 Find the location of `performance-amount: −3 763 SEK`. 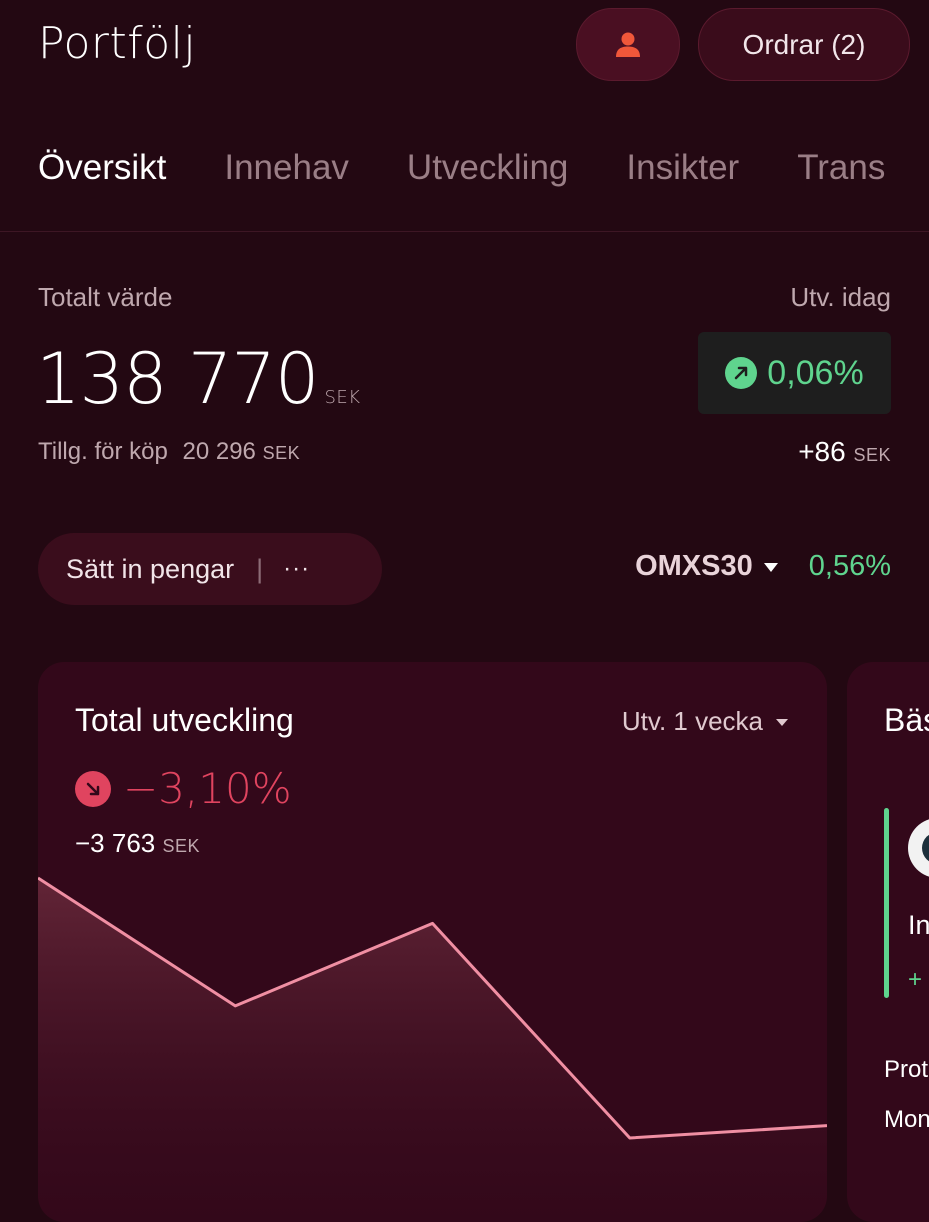

performance-amount: −3 763 SEK is located at coordinates (137, 843).